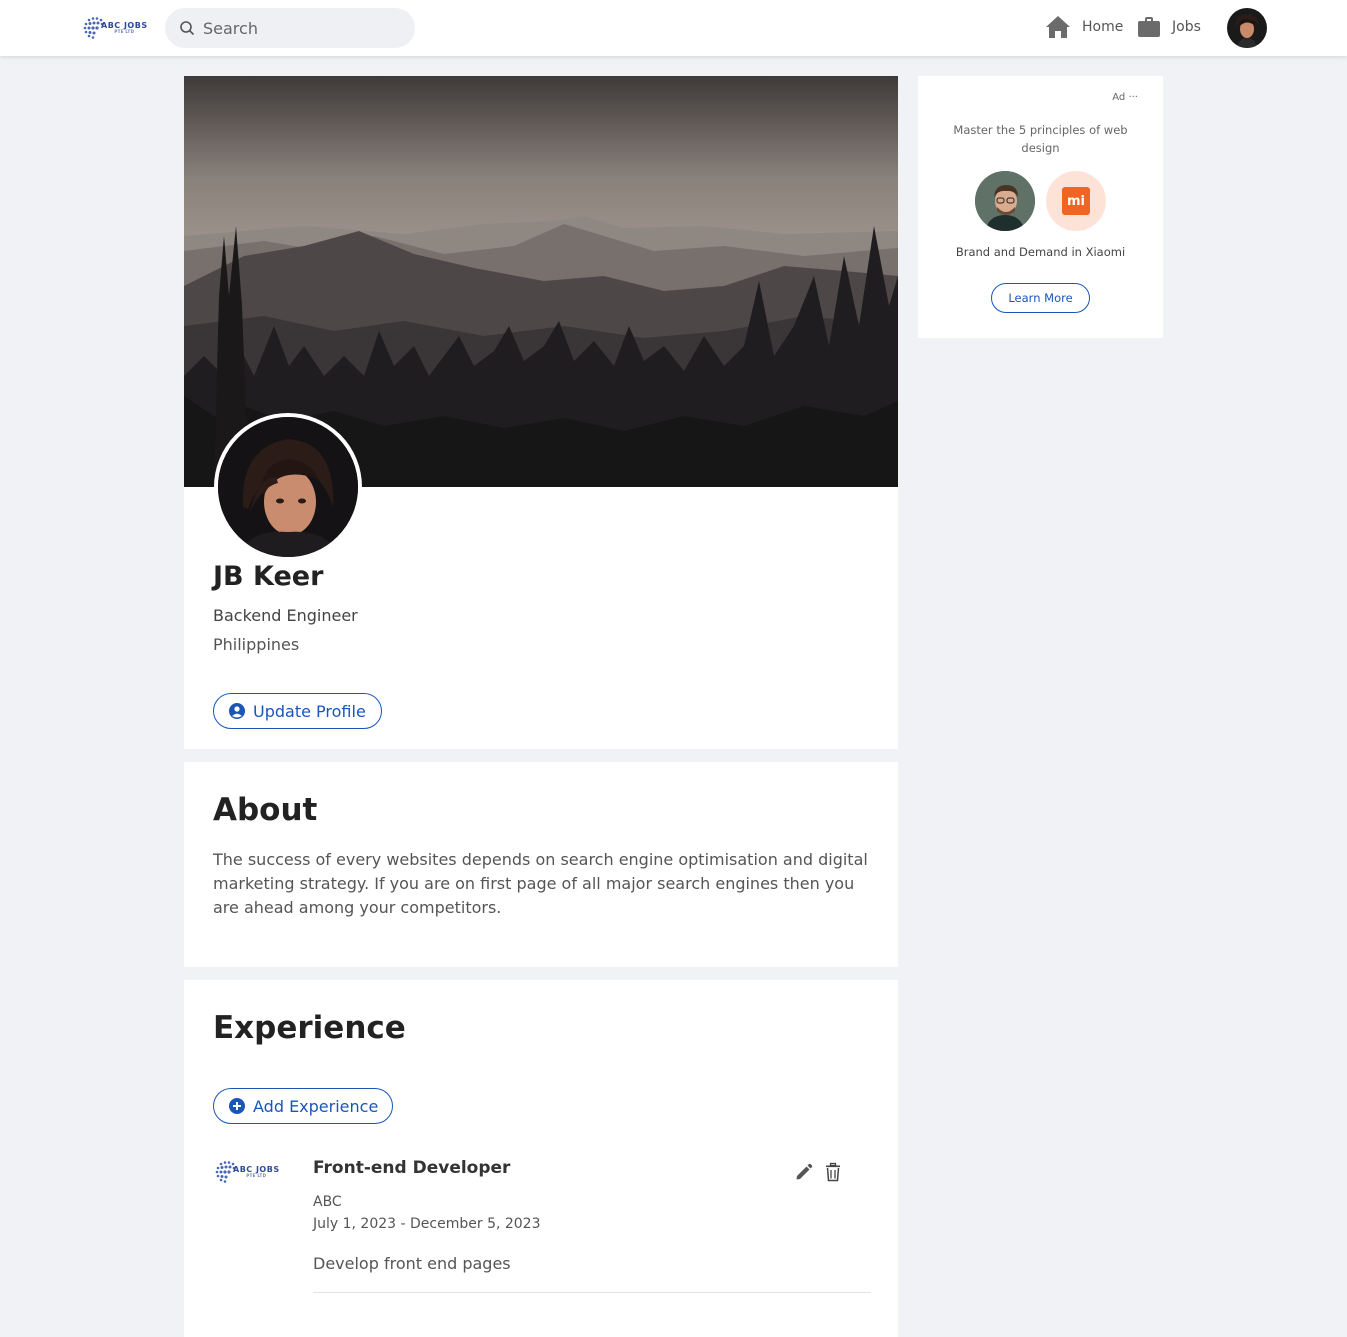 This screenshot has width=1347, height=1337. What do you see at coordinates (309, 1028) in the screenshot?
I see `experience-heading: Experience` at bounding box center [309, 1028].